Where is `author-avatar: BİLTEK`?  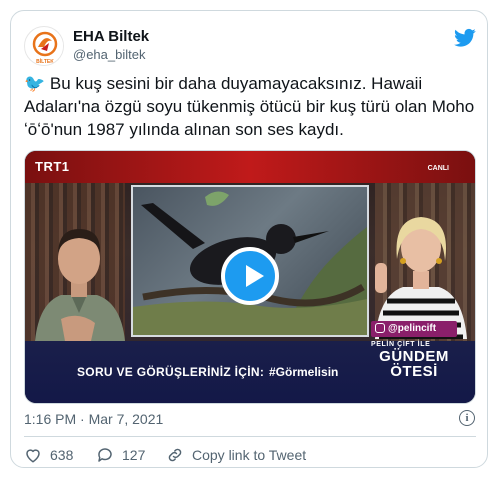 author-avatar: BİLTEK is located at coordinates (44, 46).